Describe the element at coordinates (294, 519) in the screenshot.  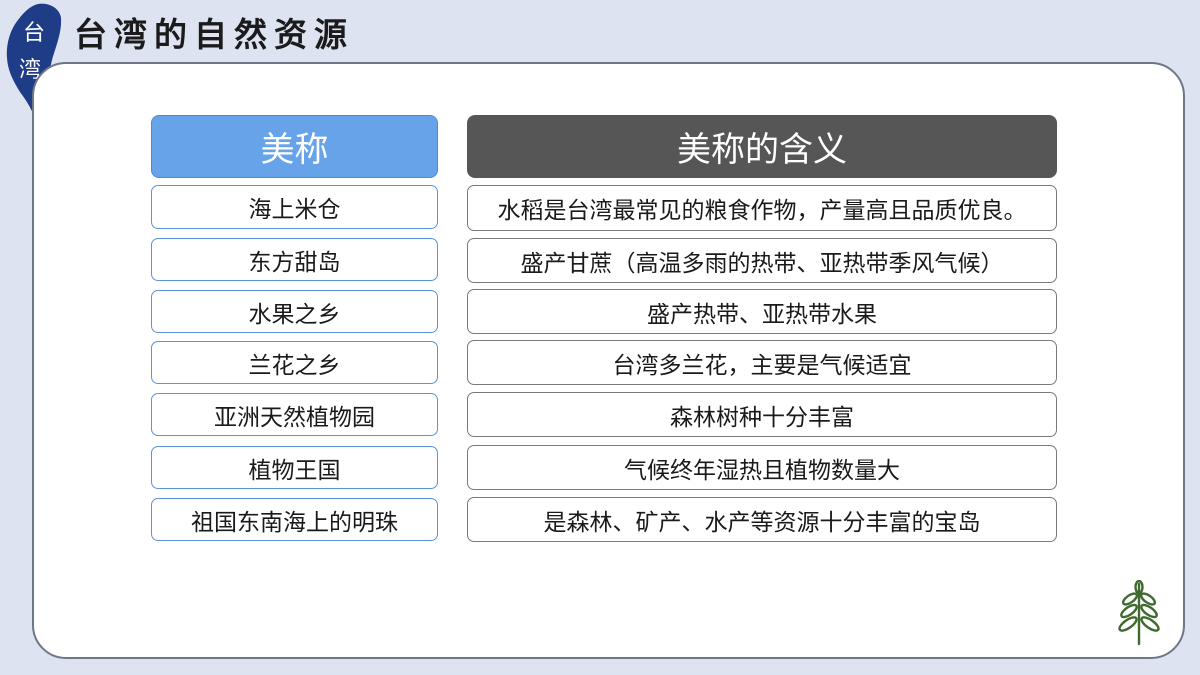
I see `row-name-7: 祖国东南海上的明珠` at that location.